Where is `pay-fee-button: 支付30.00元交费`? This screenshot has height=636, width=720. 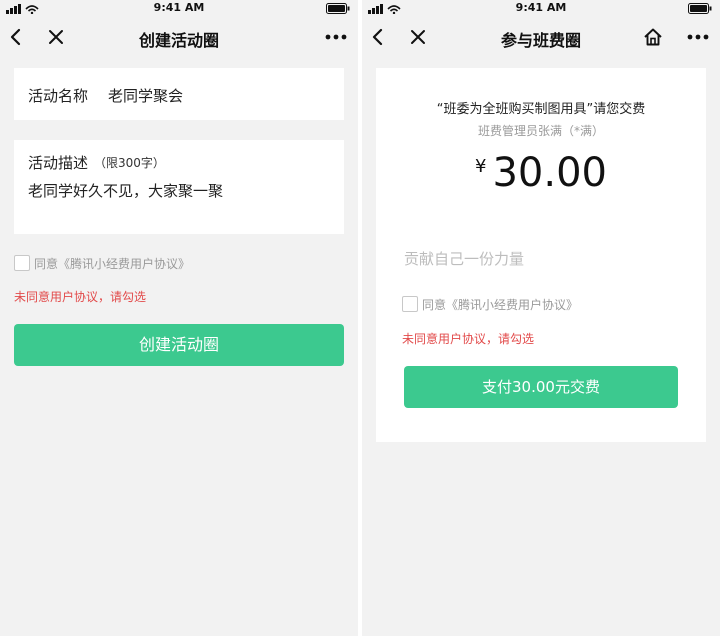 pay-fee-button: 支付30.00元交费 is located at coordinates (541, 387).